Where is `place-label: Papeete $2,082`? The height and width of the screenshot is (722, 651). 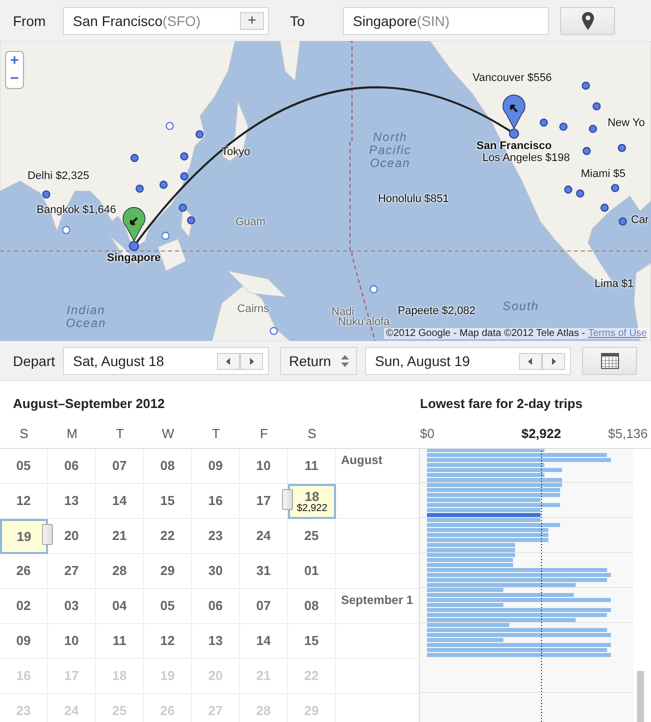 place-label: Papeete $2,082 is located at coordinates (437, 311).